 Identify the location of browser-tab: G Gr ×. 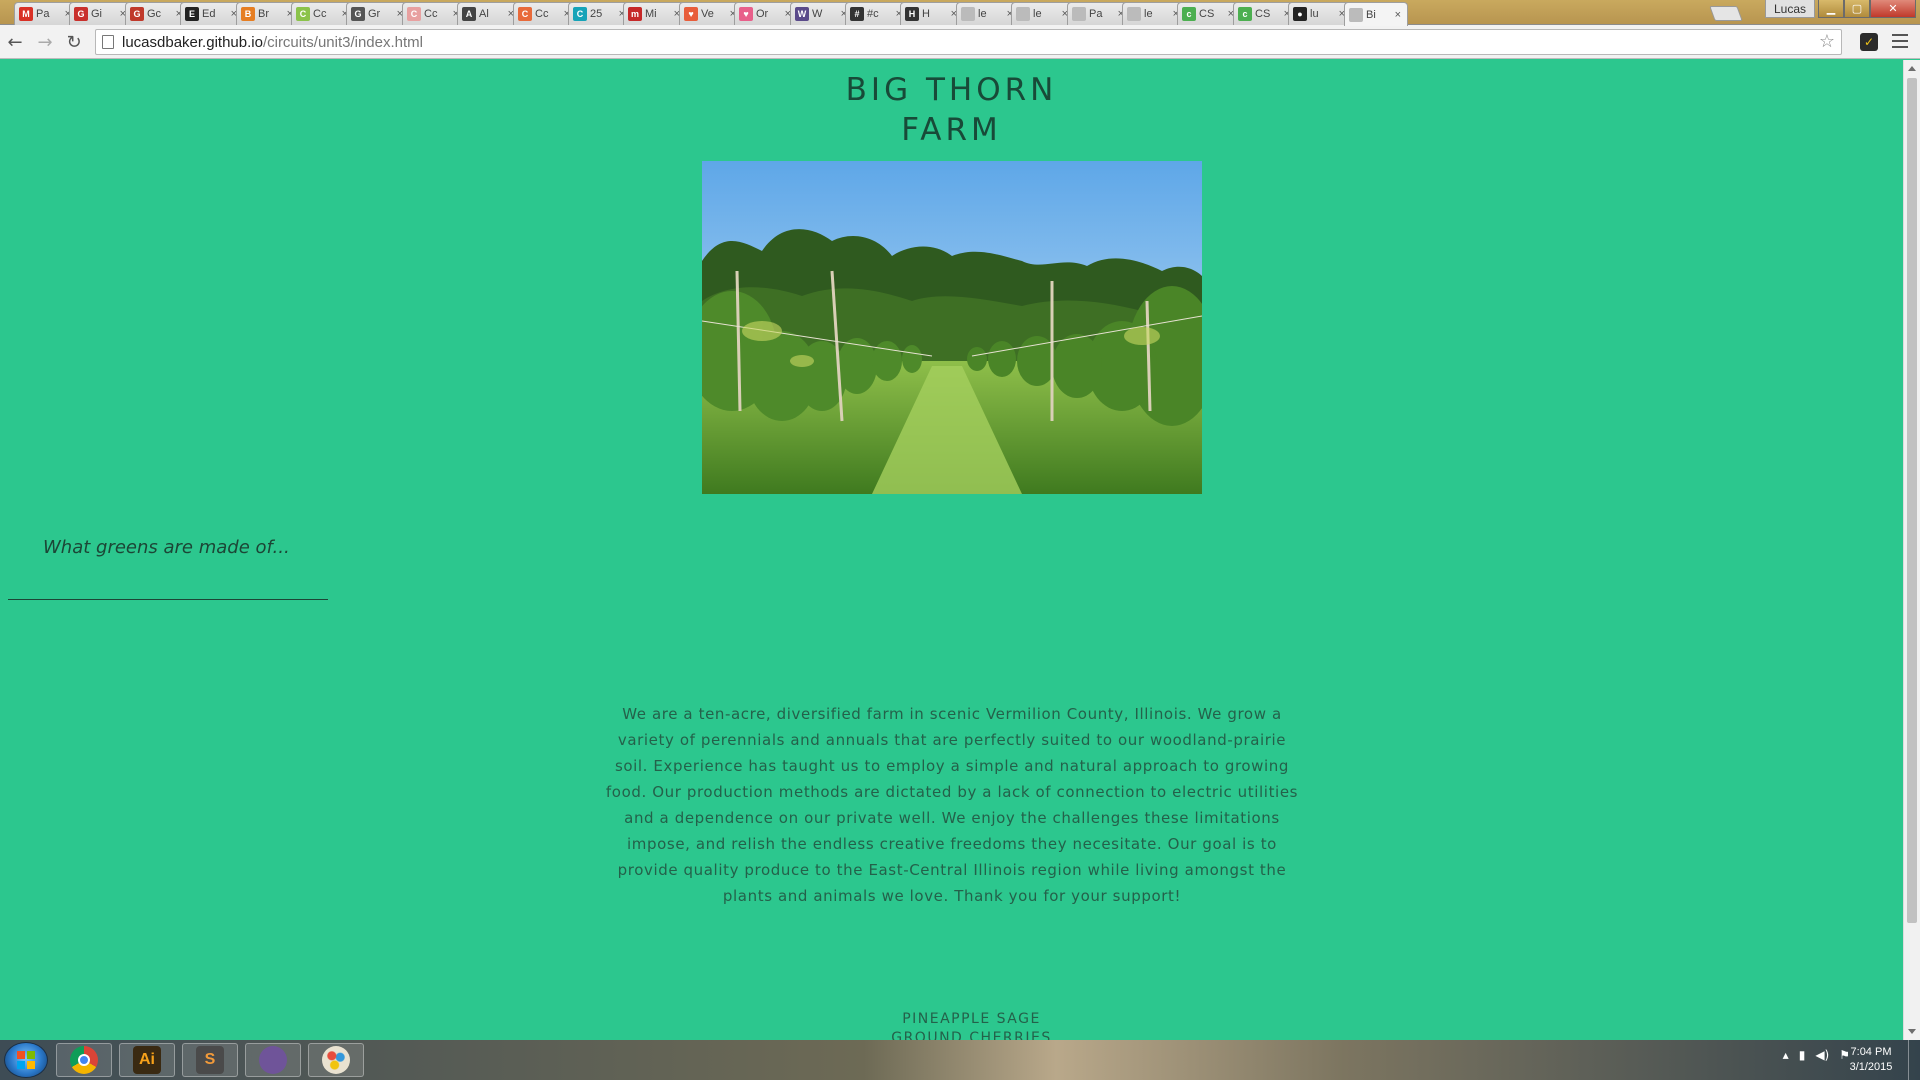
(378, 13).